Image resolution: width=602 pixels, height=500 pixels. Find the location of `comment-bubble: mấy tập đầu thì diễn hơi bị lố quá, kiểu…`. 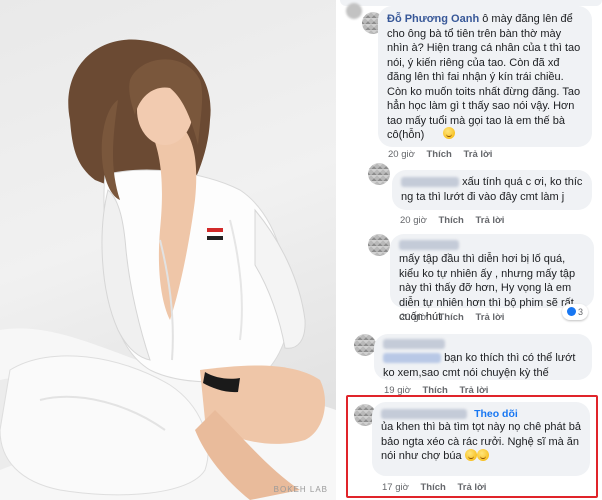

comment-bubble: mấy tập đầu thì diễn hơi bị lố quá, kiểu… is located at coordinates (492, 278).